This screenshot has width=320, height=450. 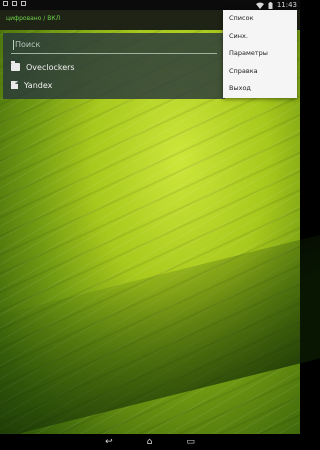 What do you see at coordinates (114, 85) in the screenshot?
I see `list-item-yandex: Yandex` at bounding box center [114, 85].